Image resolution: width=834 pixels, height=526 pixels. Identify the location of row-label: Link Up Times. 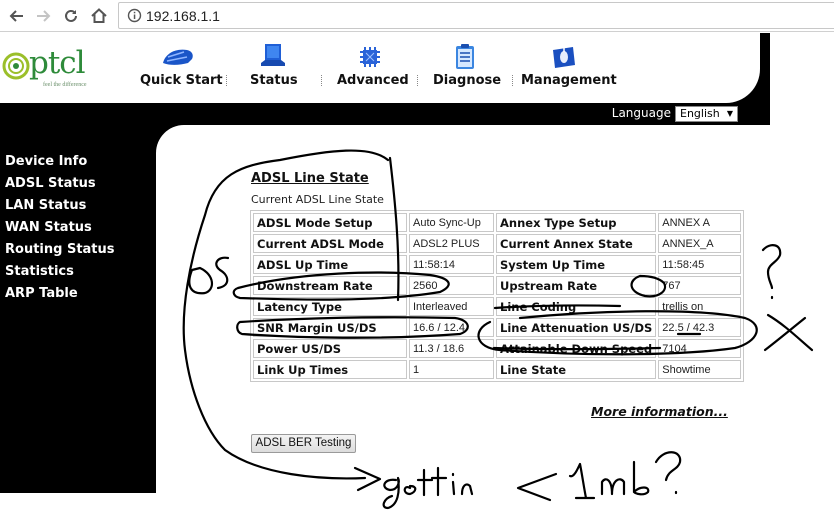
(330, 369).